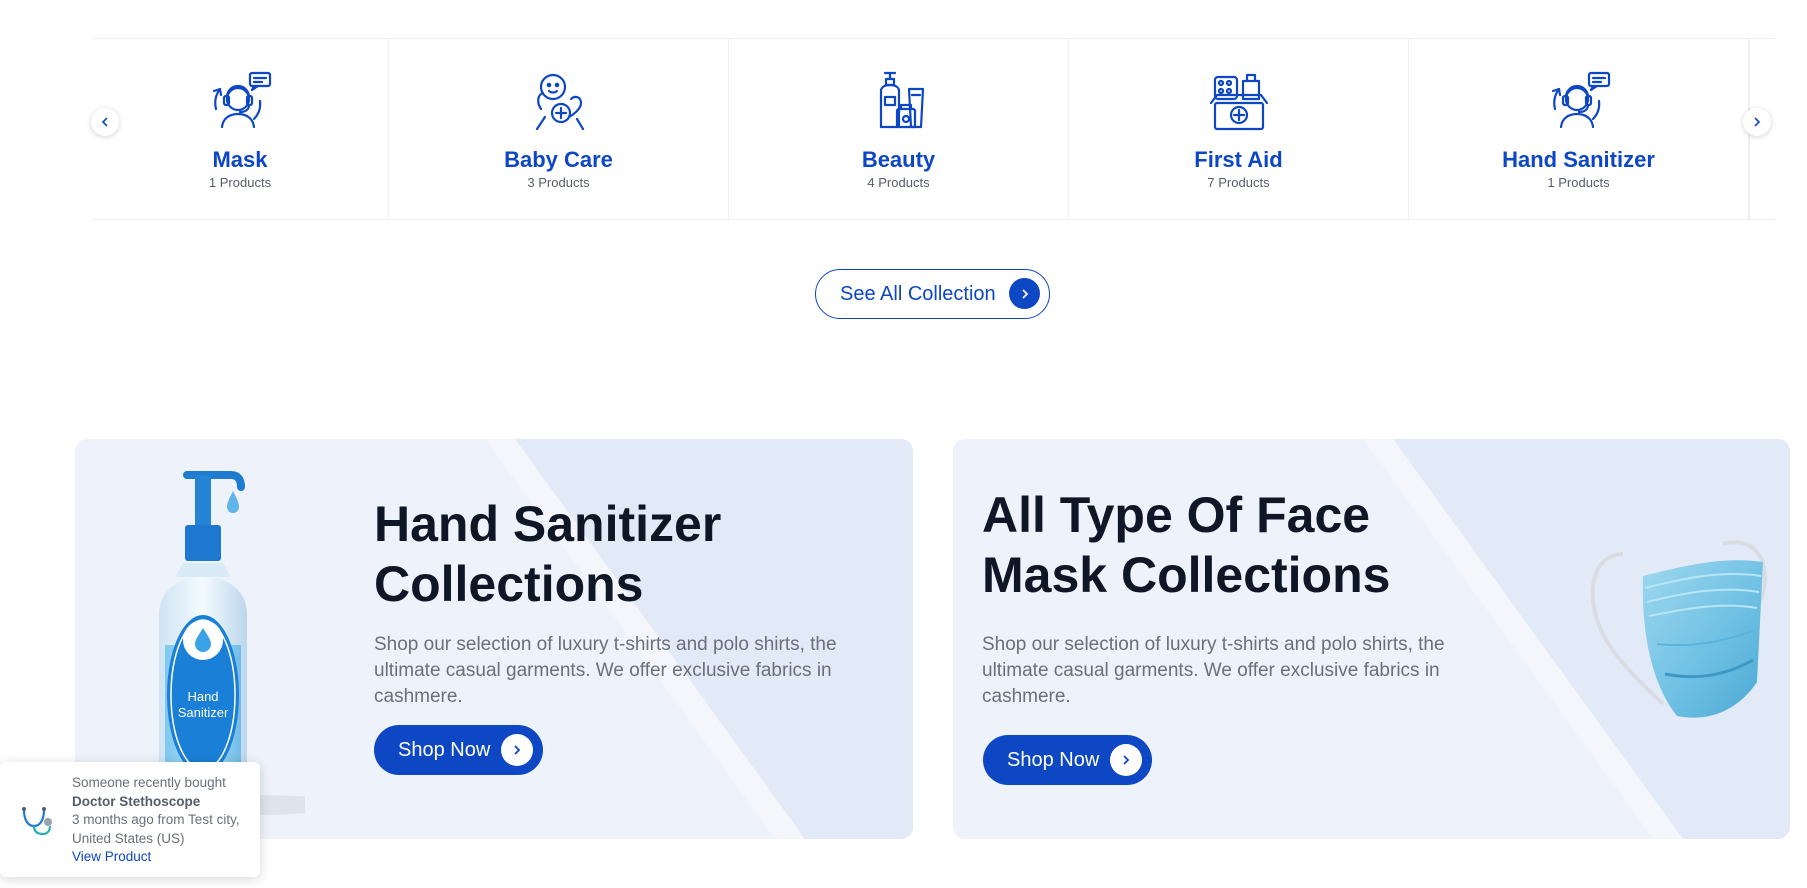 This screenshot has height=888, width=1807. Describe the element at coordinates (1238, 160) in the screenshot. I see `category-name: First Aid` at that location.